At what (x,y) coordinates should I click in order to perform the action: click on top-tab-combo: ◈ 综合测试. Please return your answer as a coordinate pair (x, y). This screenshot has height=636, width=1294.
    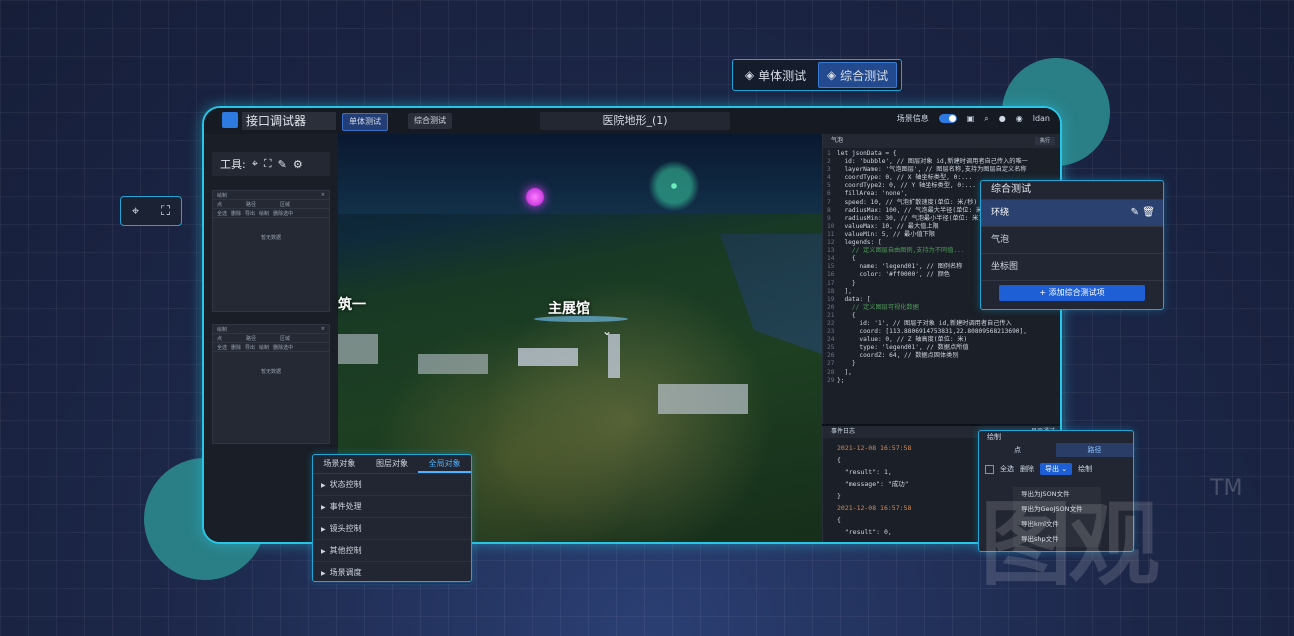
    Looking at the image, I should click on (857, 75).